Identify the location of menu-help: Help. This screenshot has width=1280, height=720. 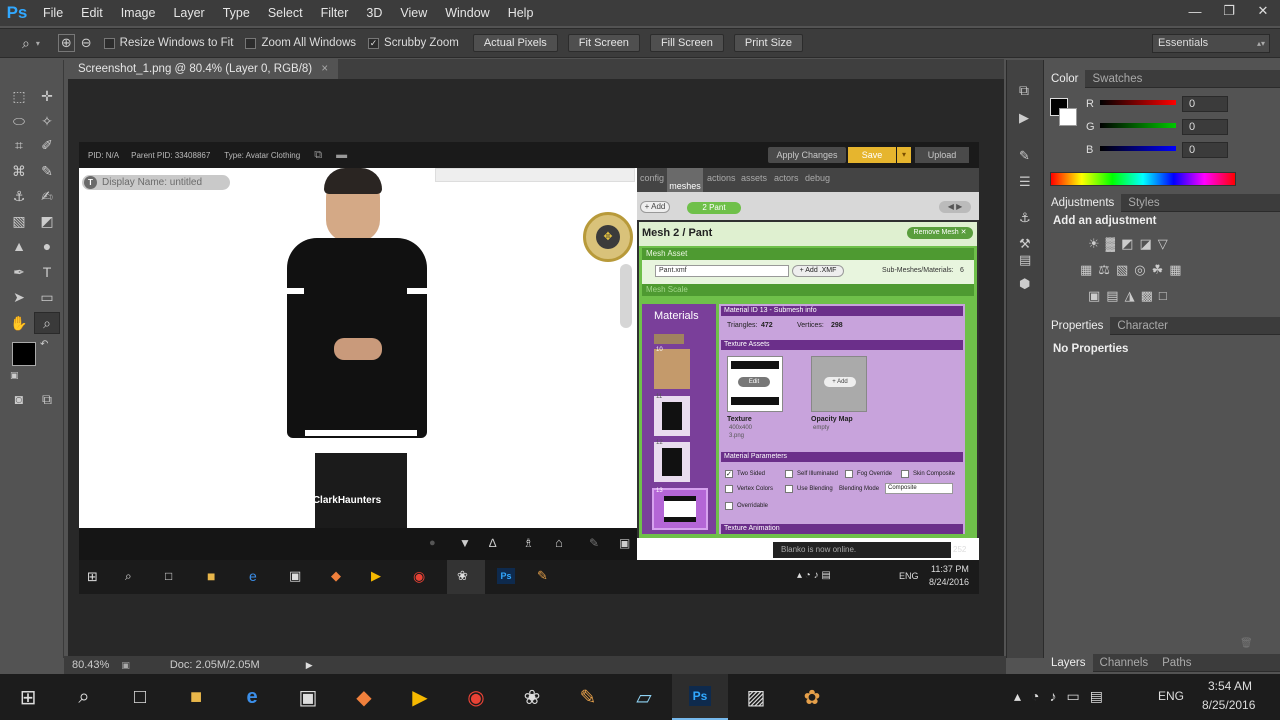
(521, 13).